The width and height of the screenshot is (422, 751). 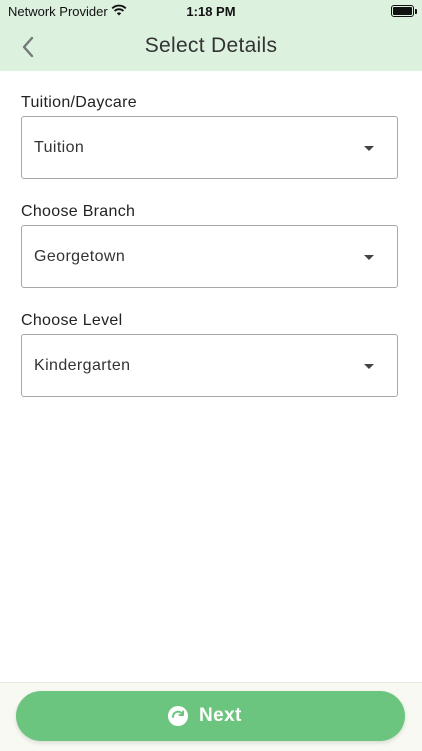 I want to click on tuition-daycare-select: Tuition, so click(x=209, y=147).